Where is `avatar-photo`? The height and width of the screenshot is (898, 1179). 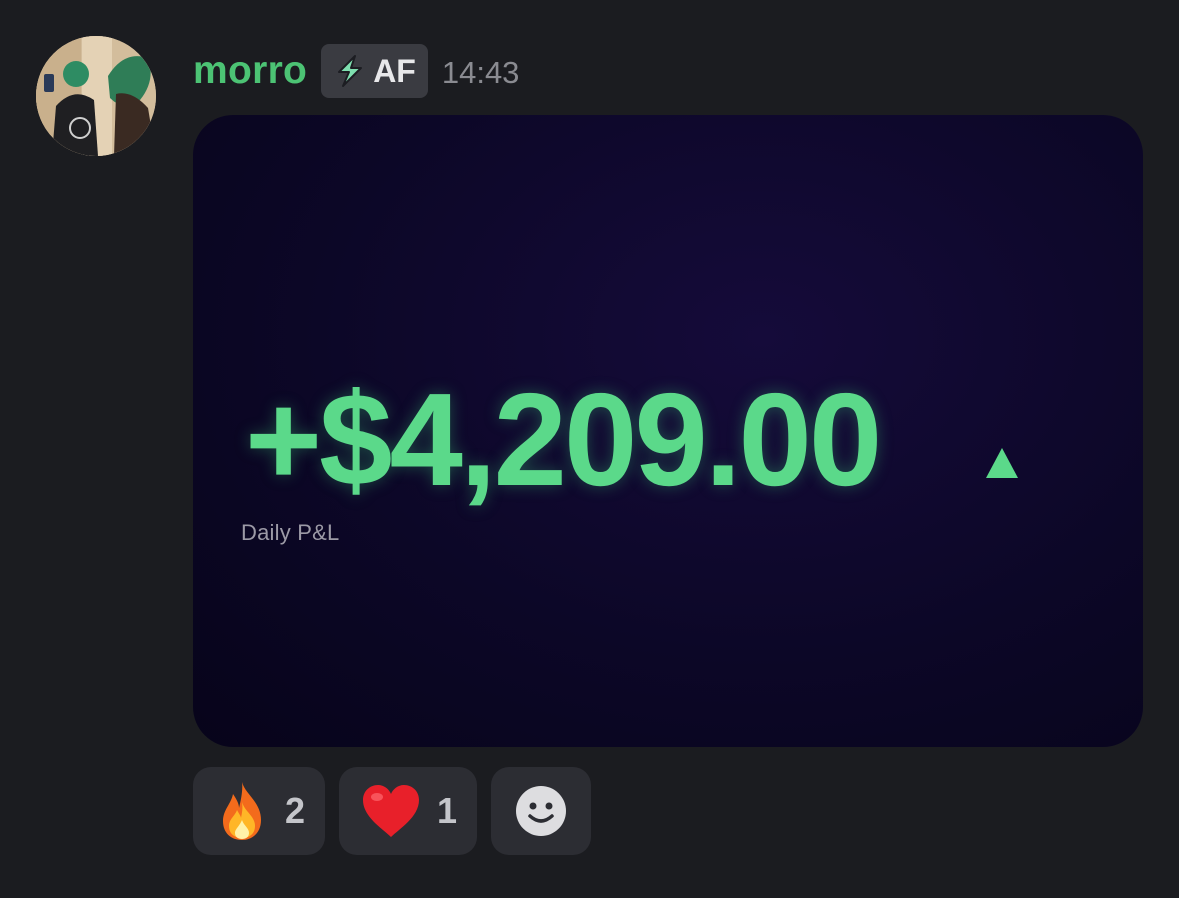 avatar-photo is located at coordinates (96, 96).